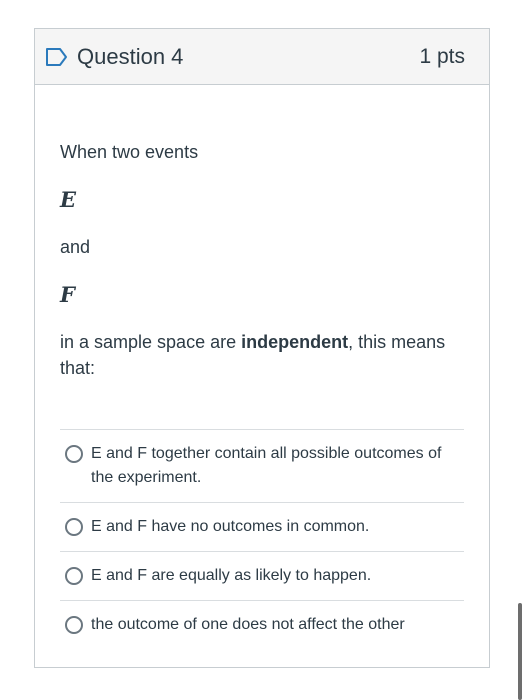  I want to click on question-points: 1 pts, so click(442, 56).